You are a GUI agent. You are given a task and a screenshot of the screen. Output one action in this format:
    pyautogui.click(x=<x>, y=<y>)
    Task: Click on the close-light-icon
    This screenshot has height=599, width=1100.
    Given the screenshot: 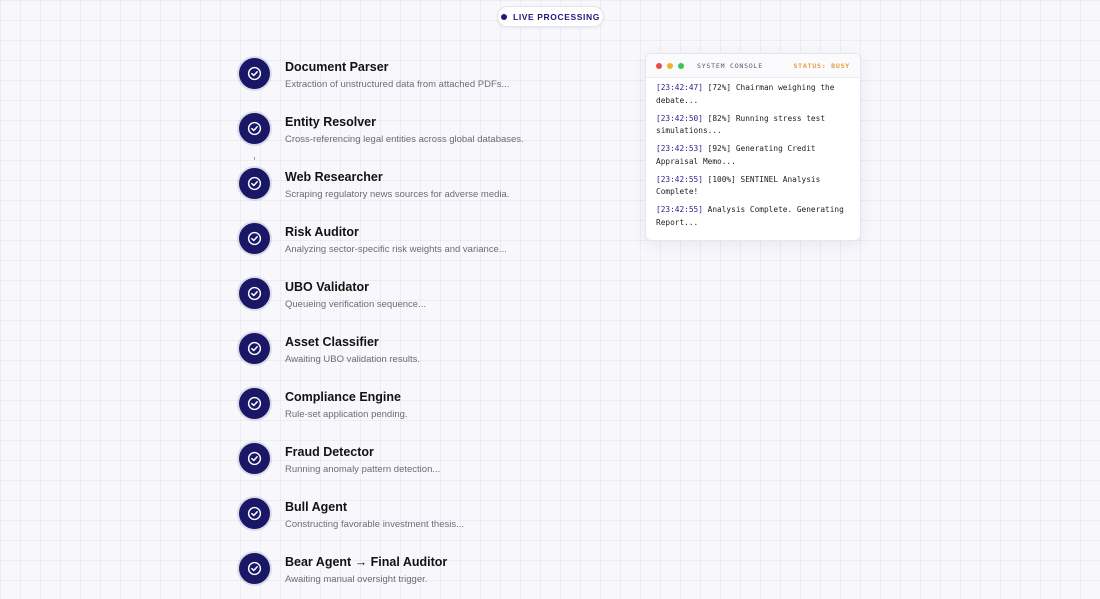 What is the action you would take?
    pyautogui.click(x=659, y=65)
    